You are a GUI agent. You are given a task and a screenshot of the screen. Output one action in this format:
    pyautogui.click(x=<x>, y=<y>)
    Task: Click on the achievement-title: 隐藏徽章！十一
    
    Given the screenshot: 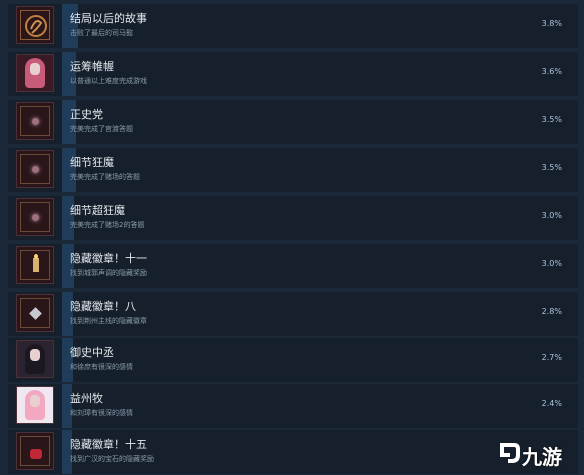 What is the action you would take?
    pyautogui.click(x=108, y=258)
    